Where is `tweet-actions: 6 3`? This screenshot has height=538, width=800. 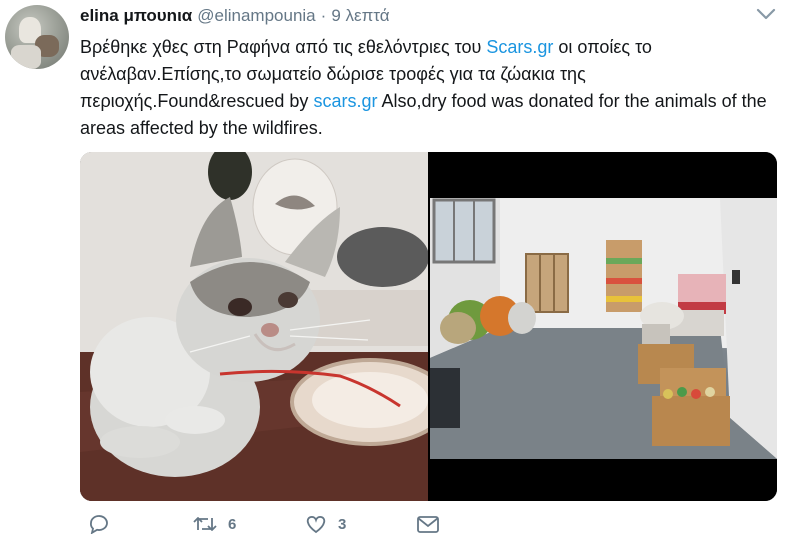 tweet-actions: 6 3 is located at coordinates (430, 526).